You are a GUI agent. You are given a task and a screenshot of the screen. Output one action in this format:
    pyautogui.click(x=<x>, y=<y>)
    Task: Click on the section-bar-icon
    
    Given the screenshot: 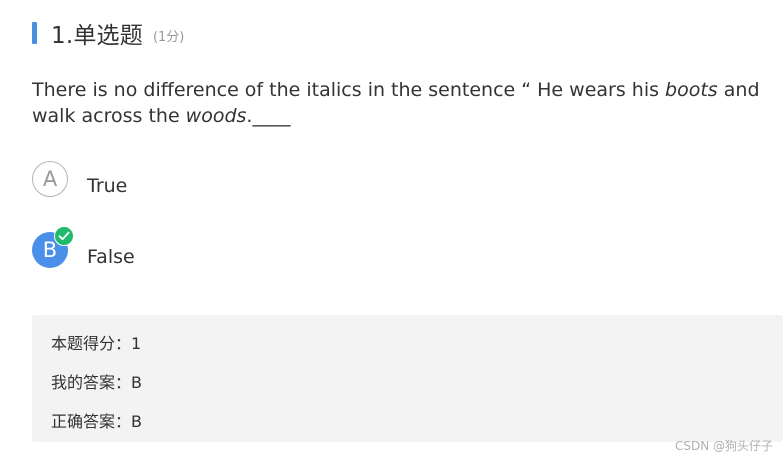 What is the action you would take?
    pyautogui.click(x=34, y=33)
    